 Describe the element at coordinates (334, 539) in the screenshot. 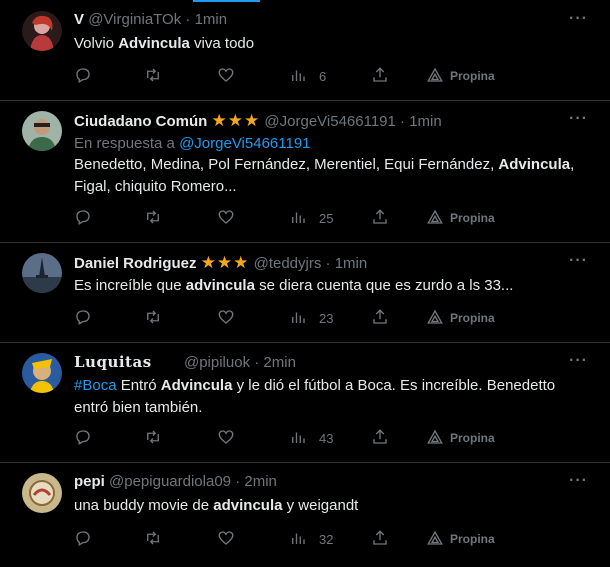

I see `tweet-actions: 32 Propina` at that location.